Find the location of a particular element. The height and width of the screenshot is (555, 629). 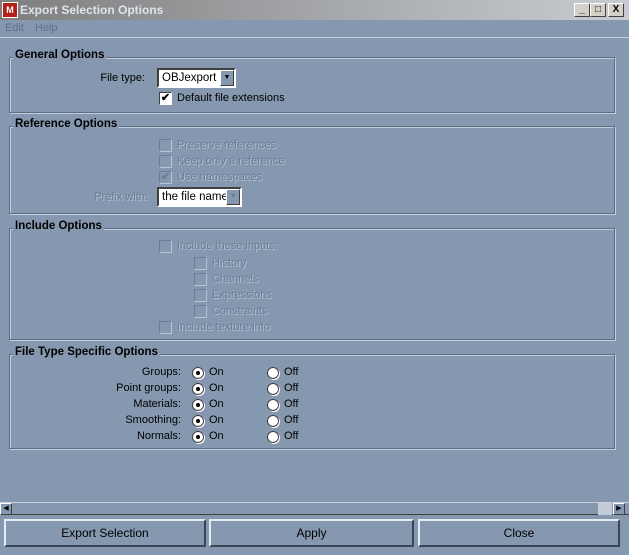

close-window-button: X is located at coordinates (616, 10).